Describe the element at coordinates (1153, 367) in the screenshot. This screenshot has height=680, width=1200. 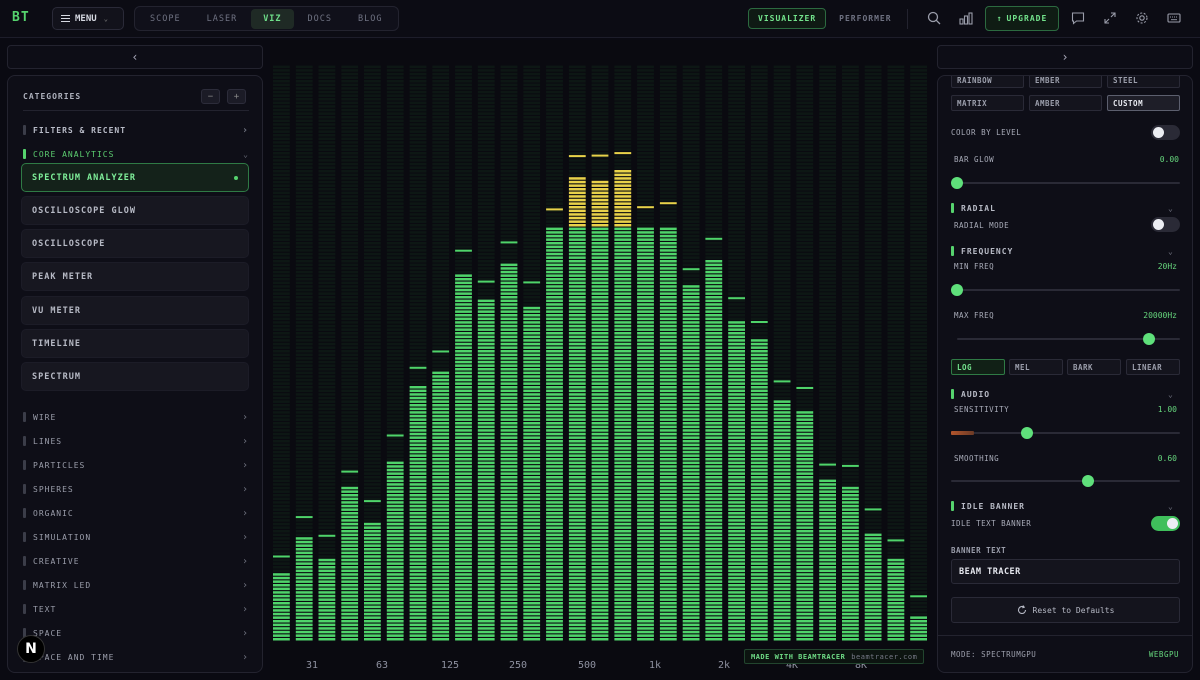
I see `scale-linear: LINEAR` at that location.